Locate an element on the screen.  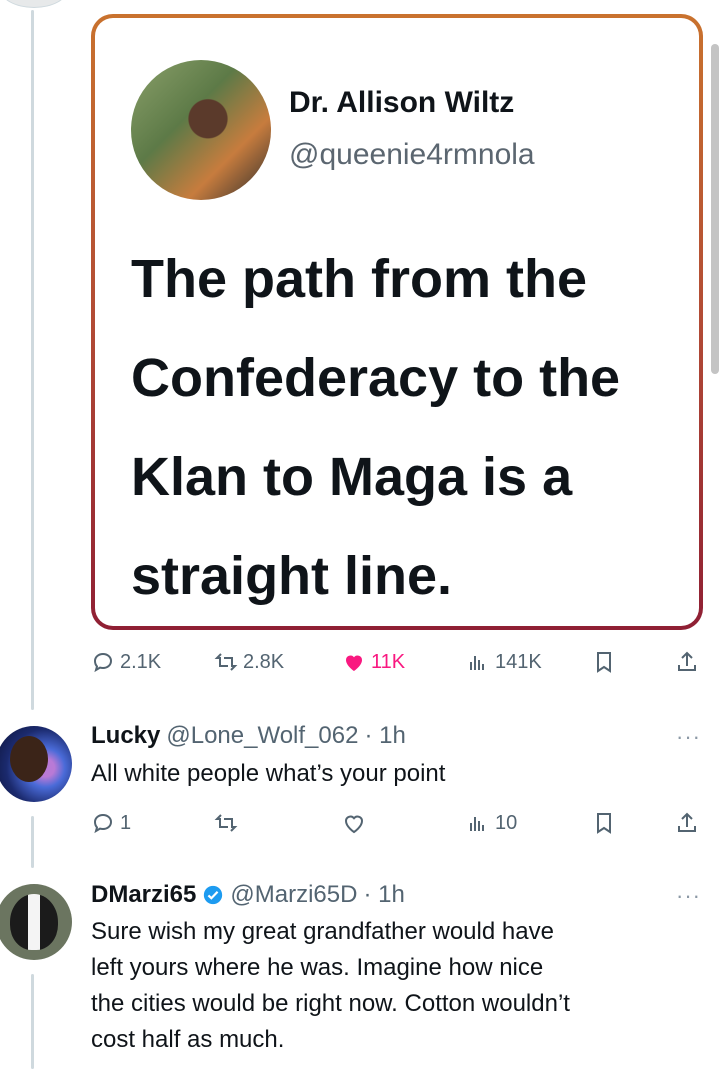
retweet-button: 2.8K is located at coordinates (249, 662).